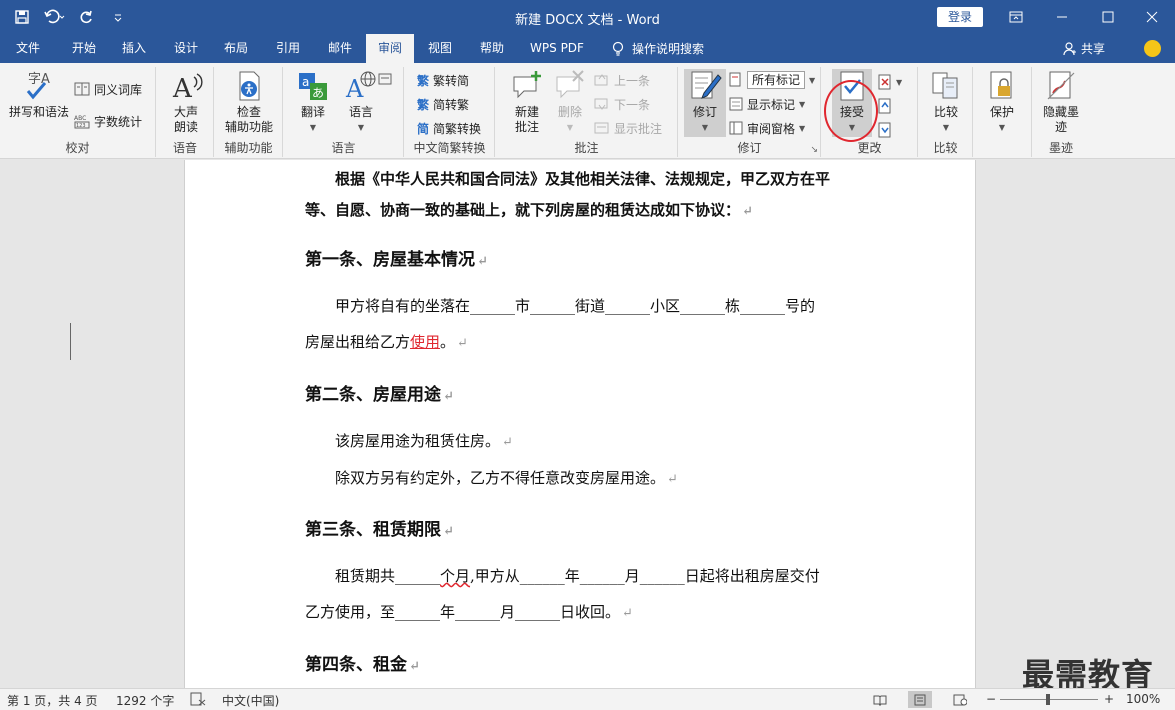 The height and width of the screenshot is (710, 1175). I want to click on hide-ink-button: 隐藏墨 迹, so click(1061, 102).